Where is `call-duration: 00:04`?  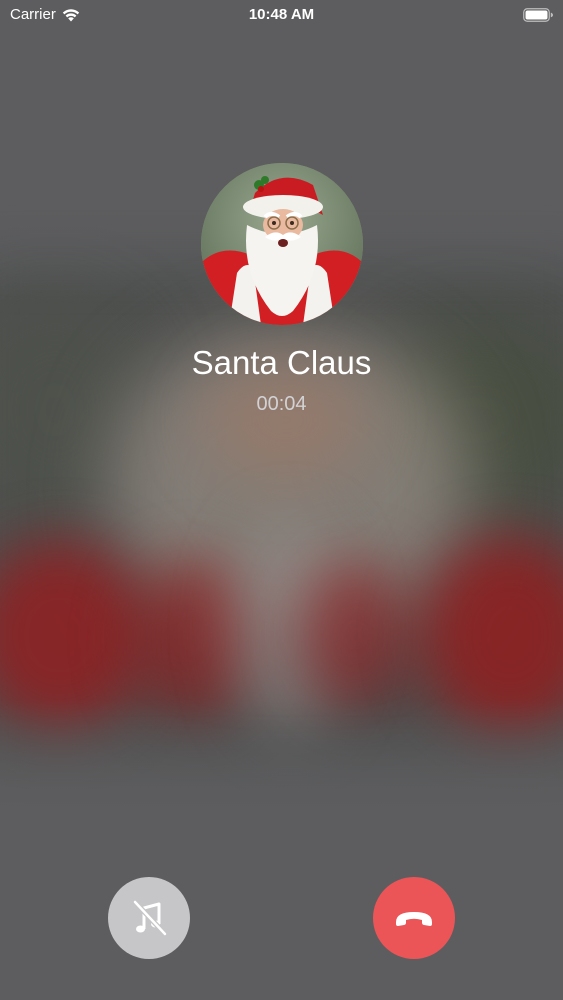 call-duration: 00:04 is located at coordinates (281, 404).